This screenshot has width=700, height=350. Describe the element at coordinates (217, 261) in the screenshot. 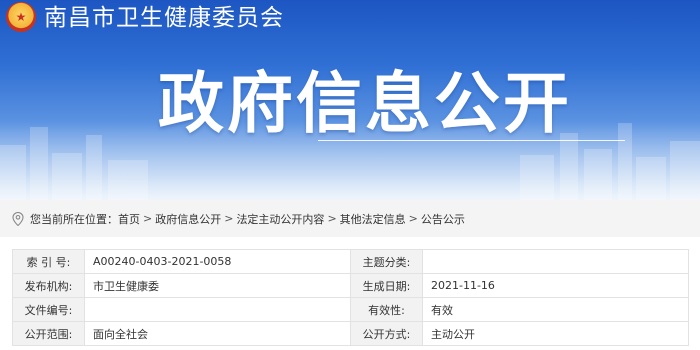

I see `index-number-value: A00240-0403-2021-0058` at that location.